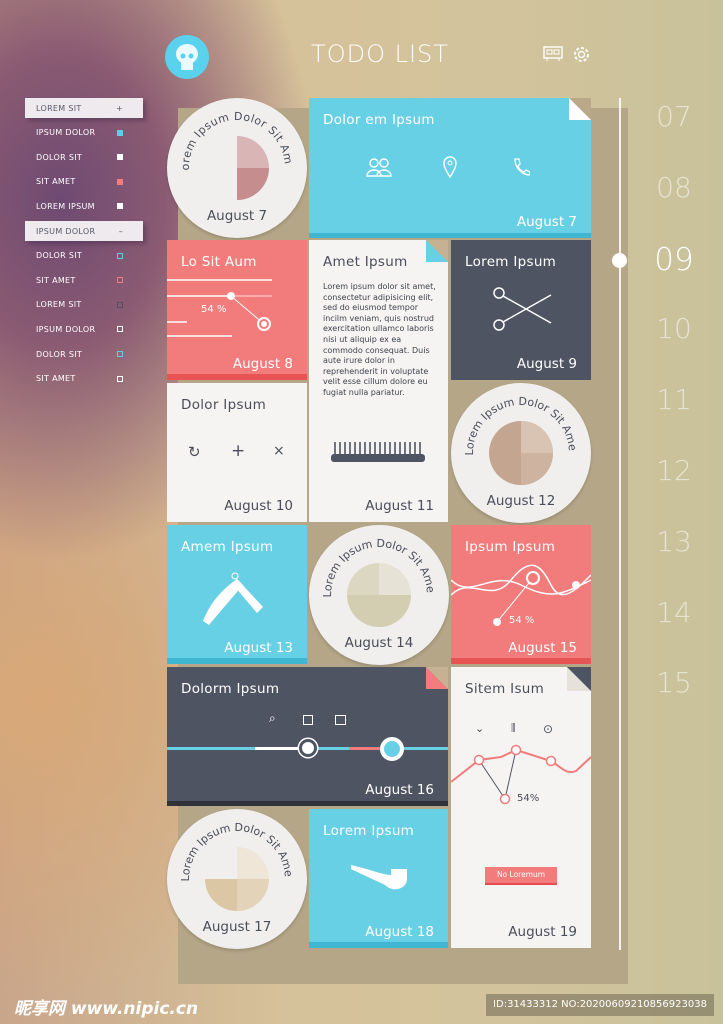 Image resolution: width=723 pixels, height=1024 pixels. What do you see at coordinates (674, 116) in the screenshot?
I see `timeline-day: 07` at bounding box center [674, 116].